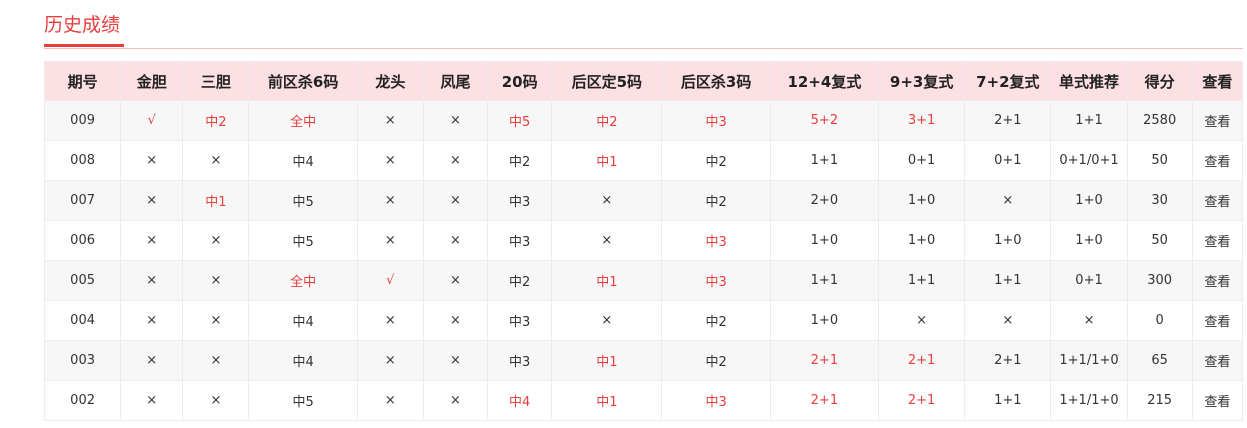  I want to click on cell-score: 215, so click(1159, 400).